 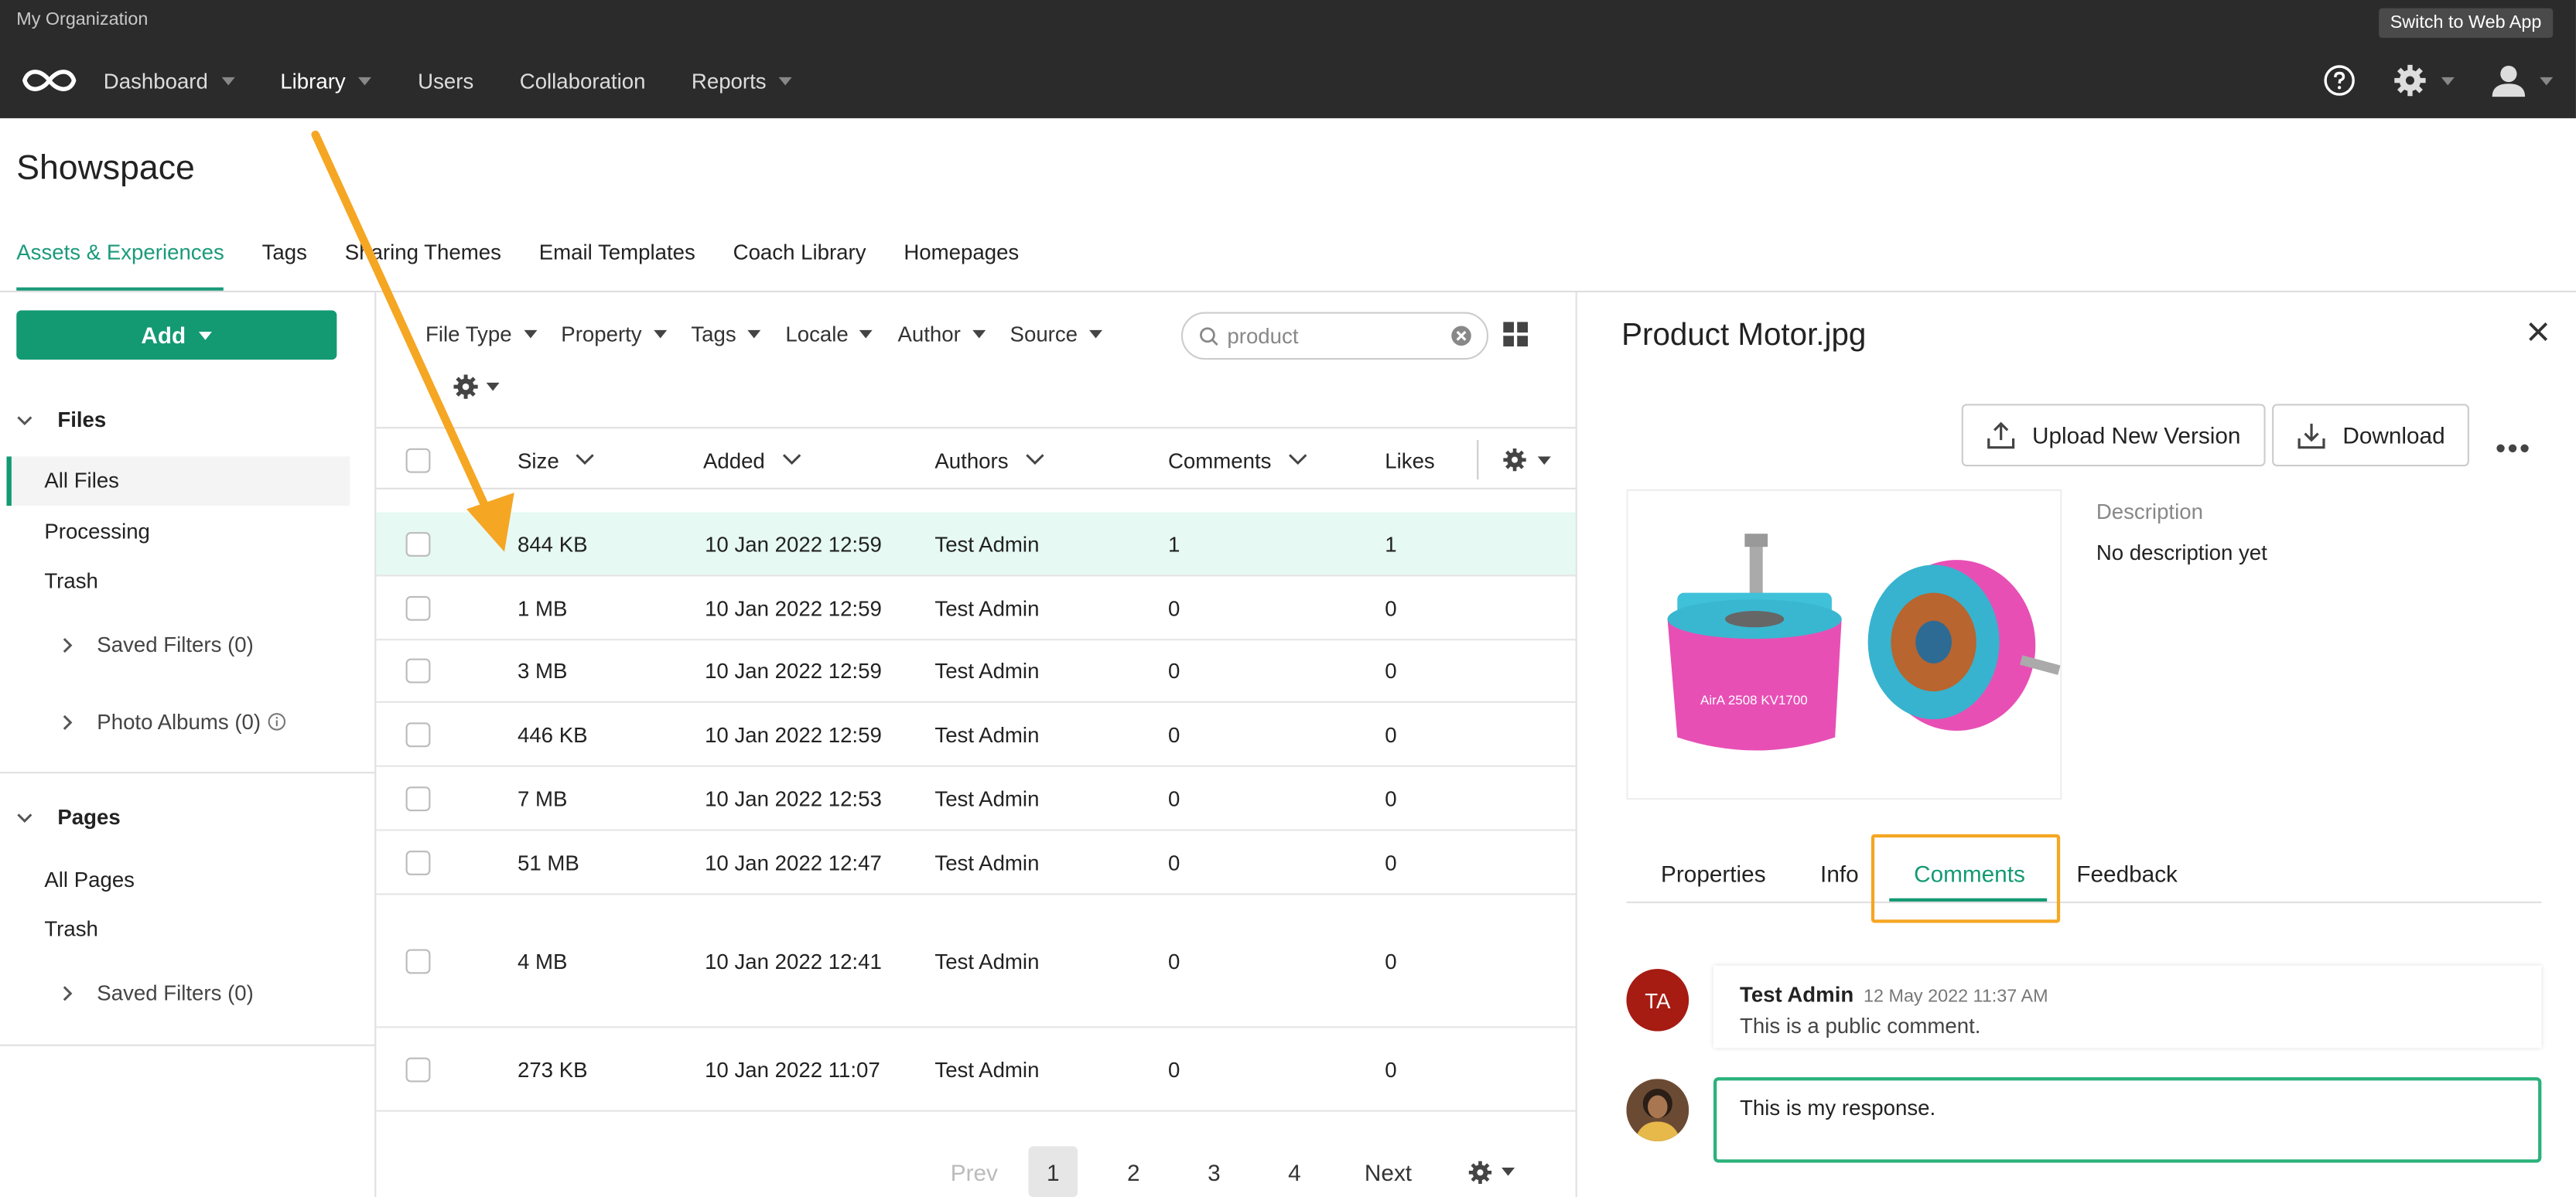 I want to click on filter-locale: Locale, so click(x=829, y=334).